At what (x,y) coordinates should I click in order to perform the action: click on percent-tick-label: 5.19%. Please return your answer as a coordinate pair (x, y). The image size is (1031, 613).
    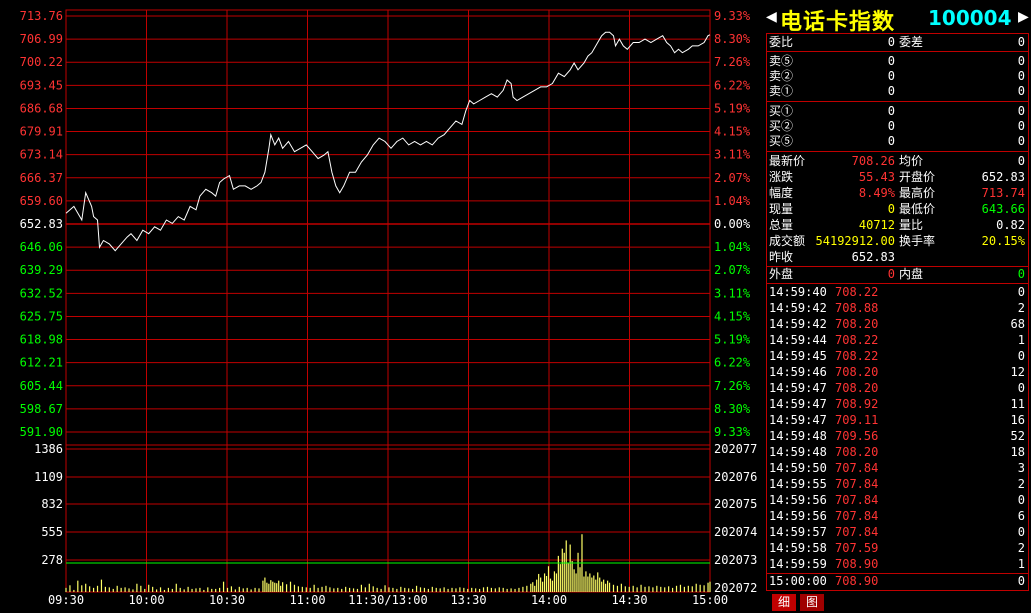
    Looking at the image, I should click on (732, 108).